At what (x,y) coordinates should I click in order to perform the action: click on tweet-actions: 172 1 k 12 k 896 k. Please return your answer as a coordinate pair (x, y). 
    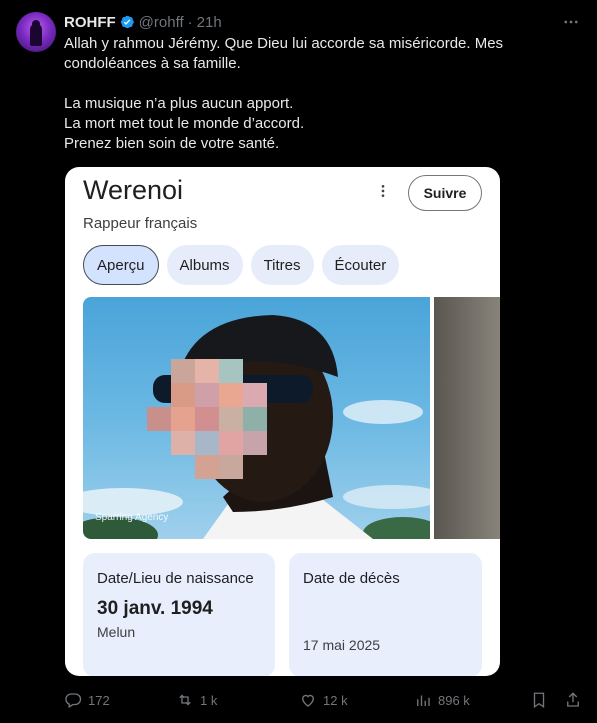
    Looking at the image, I should click on (324, 700).